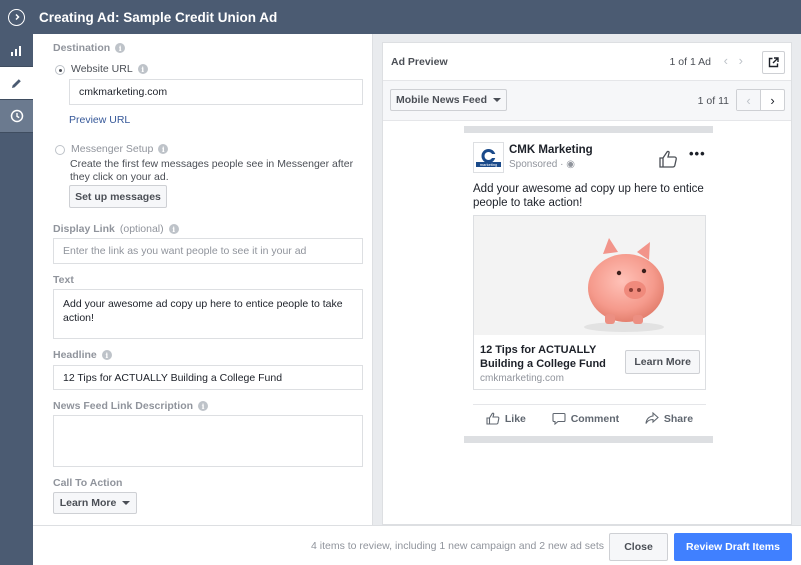 The width and height of the screenshot is (801, 565). Describe the element at coordinates (82, 355) in the screenshot. I see `headline-label: Headline i` at that location.